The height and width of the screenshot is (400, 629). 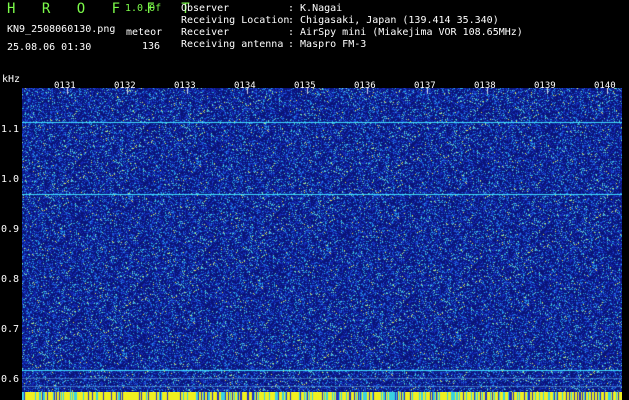 What do you see at coordinates (327, 44) in the screenshot?
I see `info-antenna-value: : Maspro FM-3` at bounding box center [327, 44].